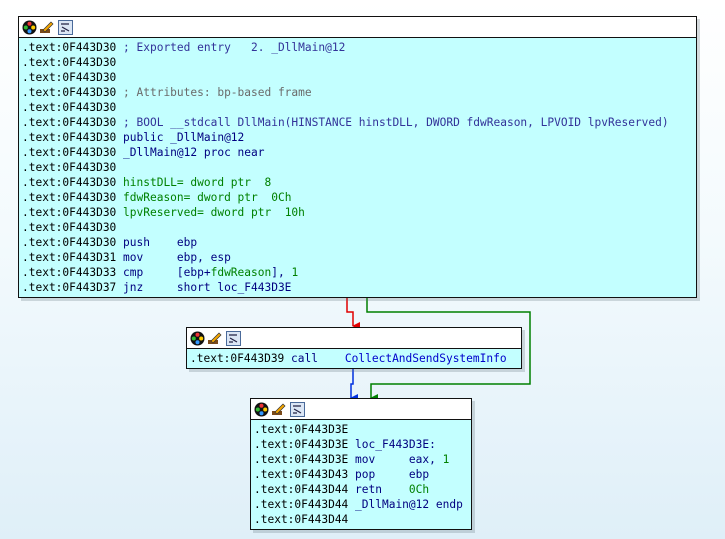  I want to click on code-line: .text:0F443D44 retn 0Ch, so click(361, 489).